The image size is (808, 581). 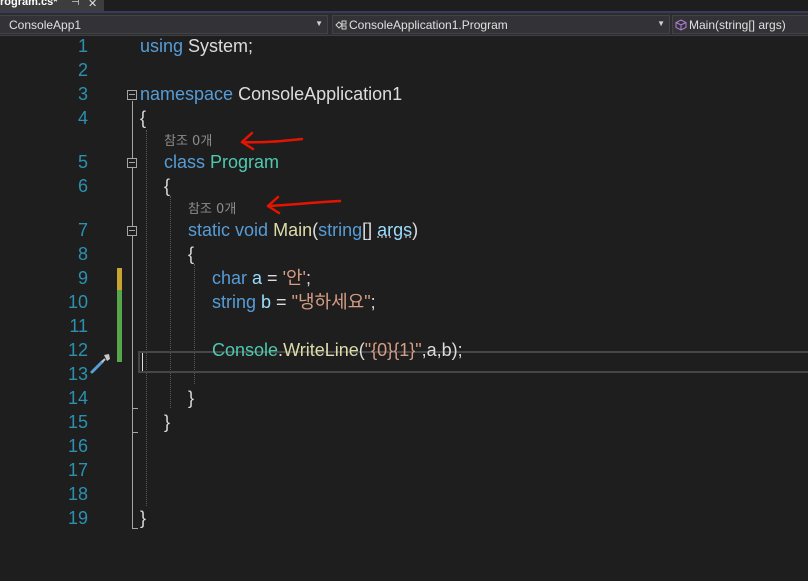 I want to click on document-tab: rogram.cs* ⊣ ✕, so click(x=52, y=5).